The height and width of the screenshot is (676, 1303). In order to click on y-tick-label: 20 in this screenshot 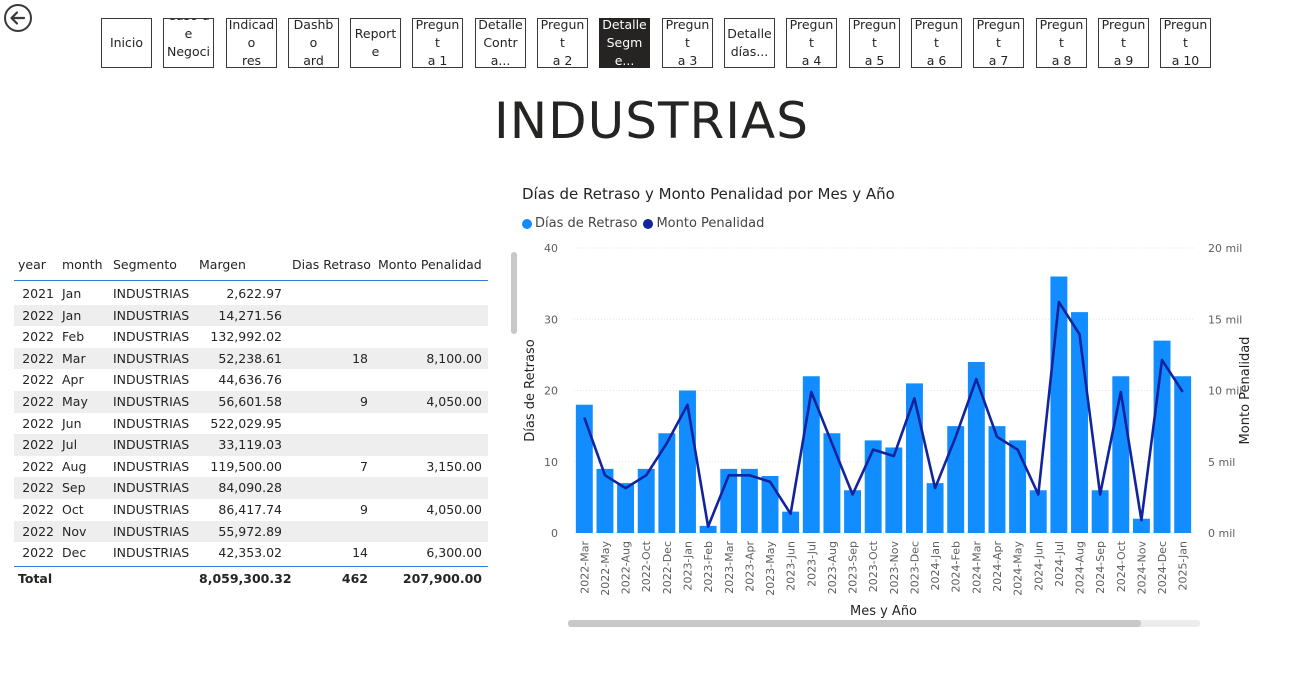, I will do `click(551, 391)`.